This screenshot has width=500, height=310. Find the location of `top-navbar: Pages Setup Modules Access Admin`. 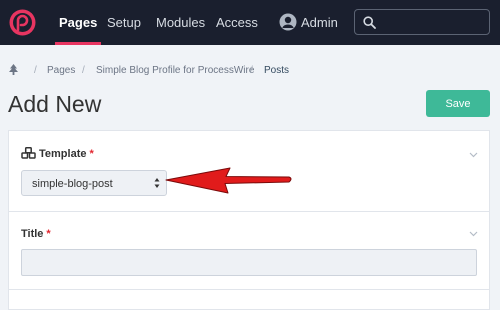

top-navbar: Pages Setup Modules Access Admin is located at coordinates (250, 22).